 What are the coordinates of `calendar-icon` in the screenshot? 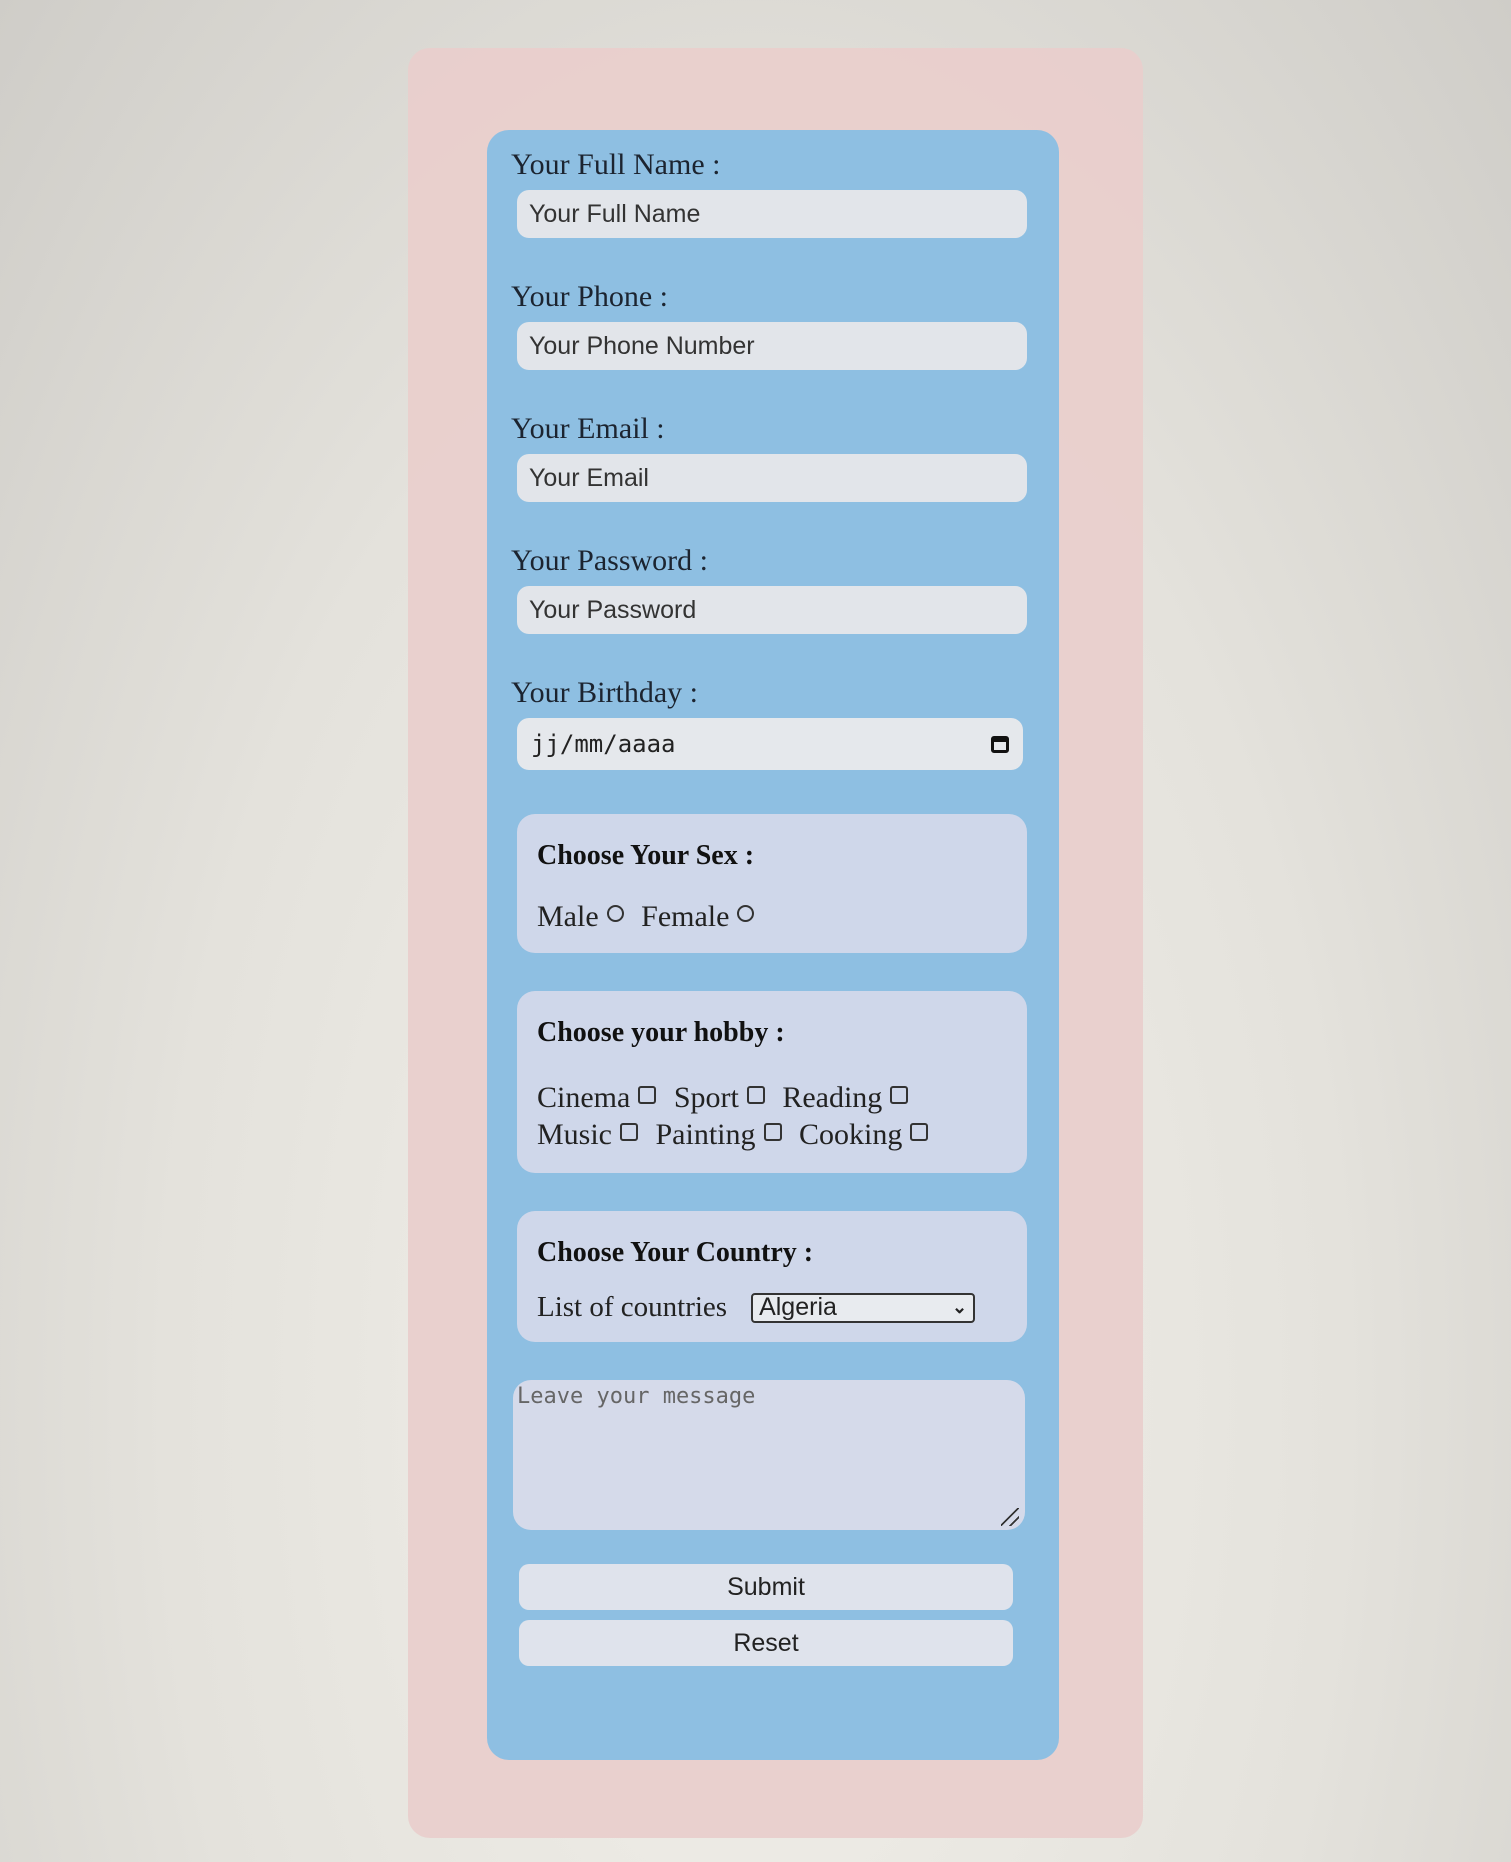 It's located at (1000, 744).